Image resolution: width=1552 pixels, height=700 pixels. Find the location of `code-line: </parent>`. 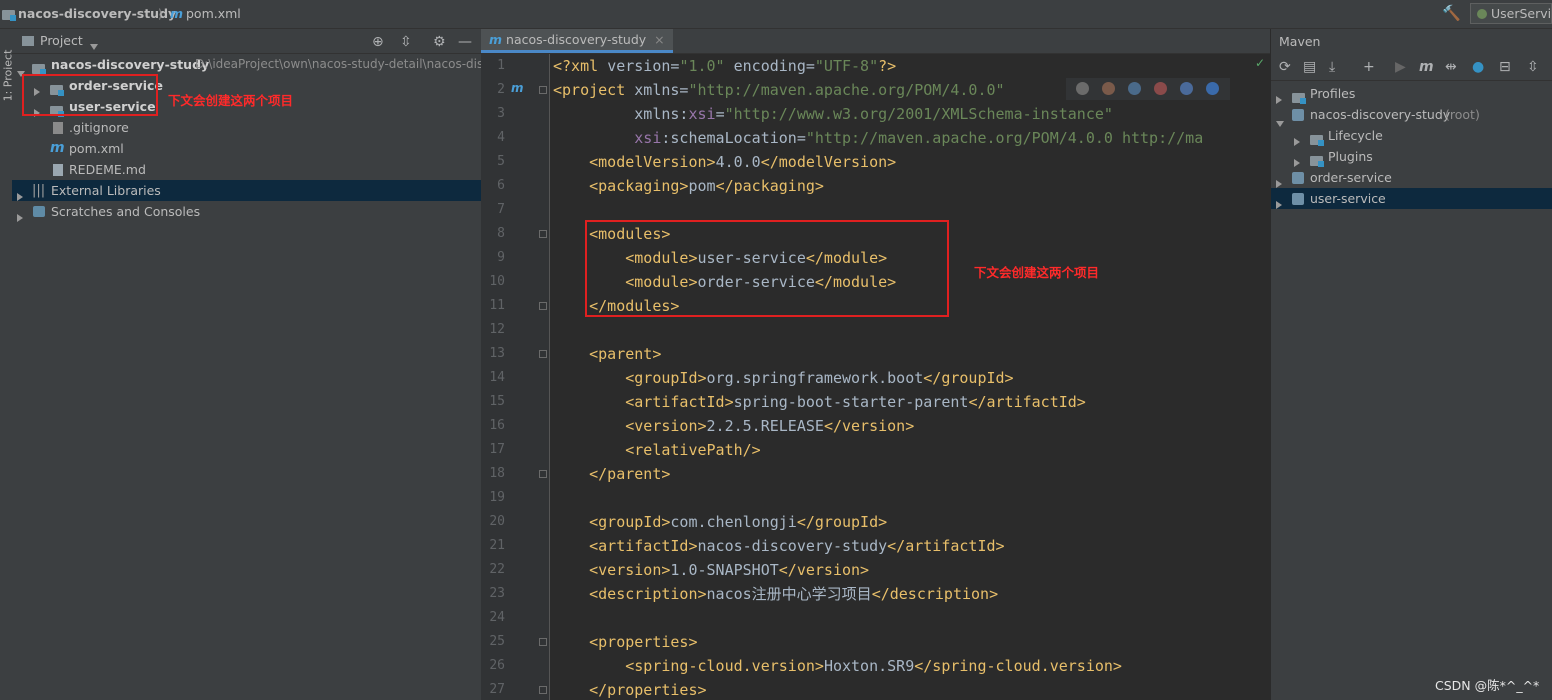

code-line: </parent> is located at coordinates (611, 474).